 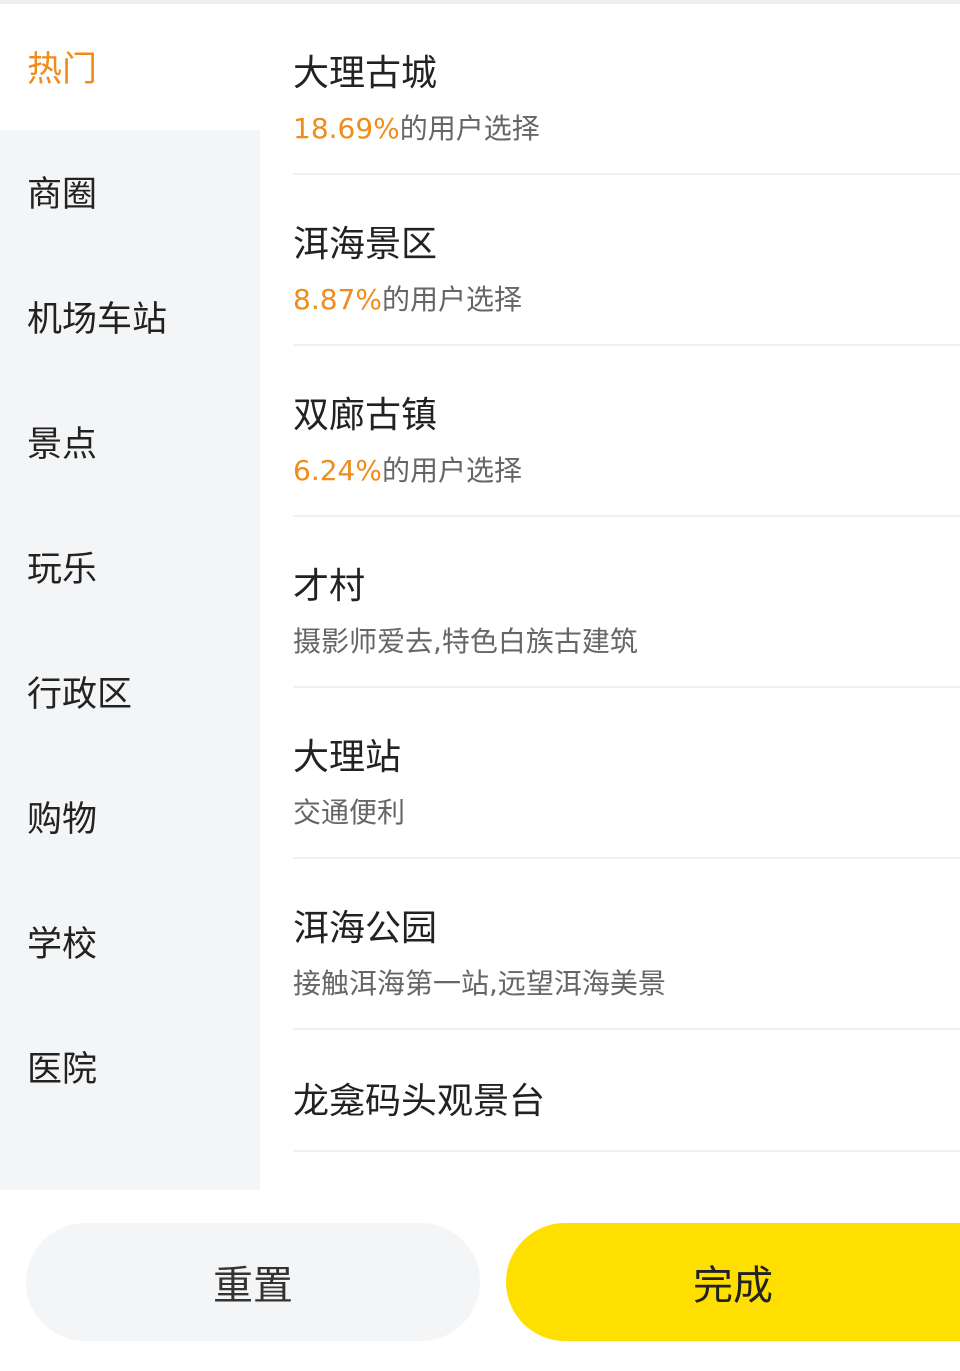 I want to click on location-title: 洱海景区, so click(x=365, y=244).